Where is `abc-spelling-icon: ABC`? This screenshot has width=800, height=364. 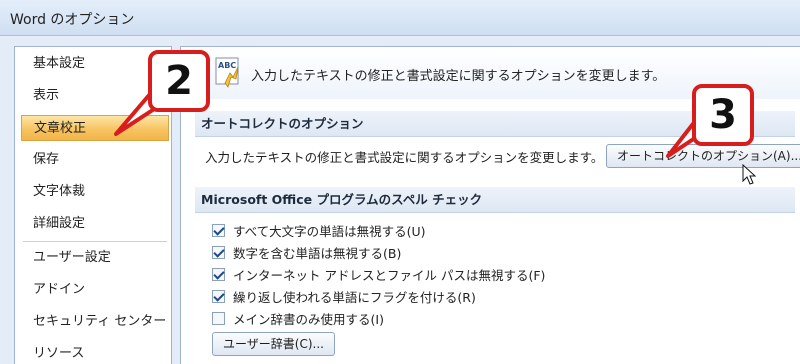
abc-spelling-icon: ABC is located at coordinates (227, 72).